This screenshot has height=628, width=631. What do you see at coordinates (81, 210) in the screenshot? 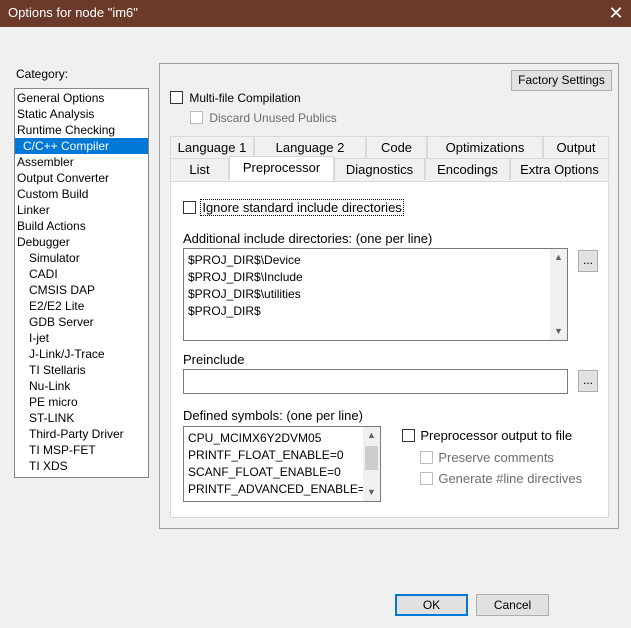
I see `category-item: Linker` at bounding box center [81, 210].